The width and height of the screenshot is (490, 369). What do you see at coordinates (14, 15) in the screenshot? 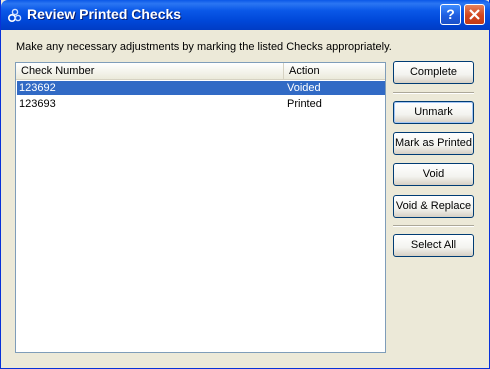
I see `three-gears-icon` at bounding box center [14, 15].